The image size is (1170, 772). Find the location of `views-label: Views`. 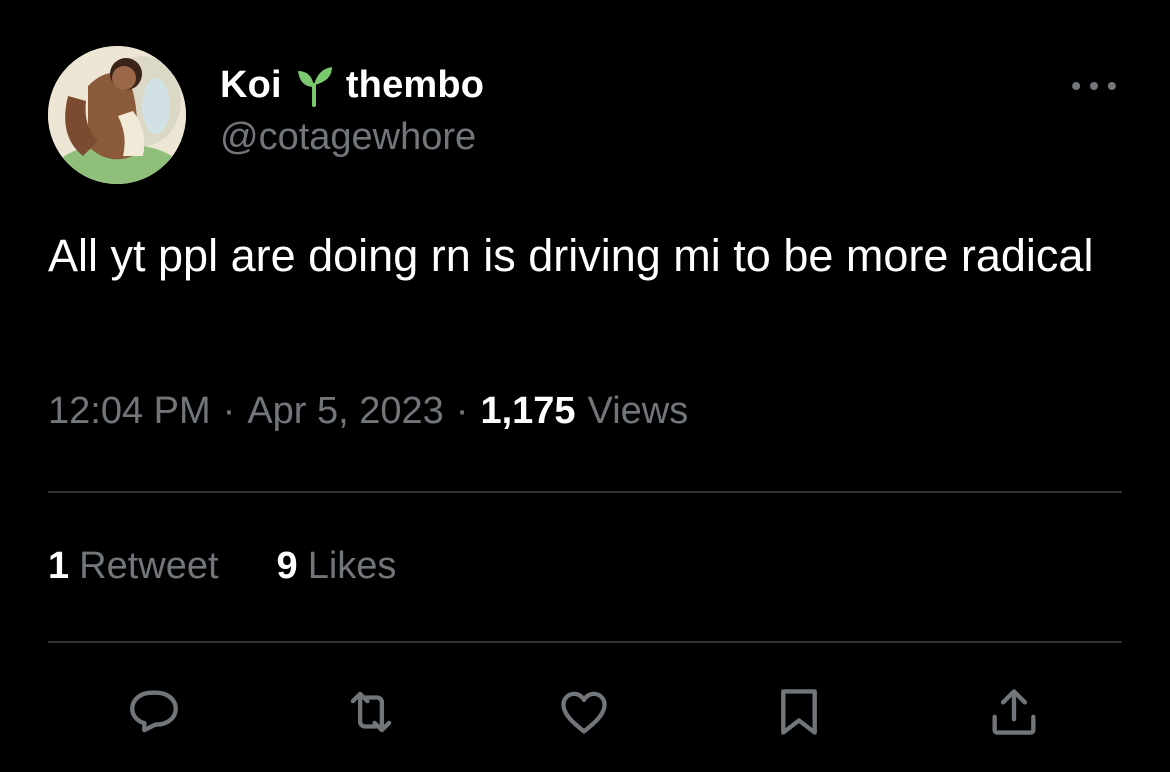

views-label: Views is located at coordinates (638, 411).